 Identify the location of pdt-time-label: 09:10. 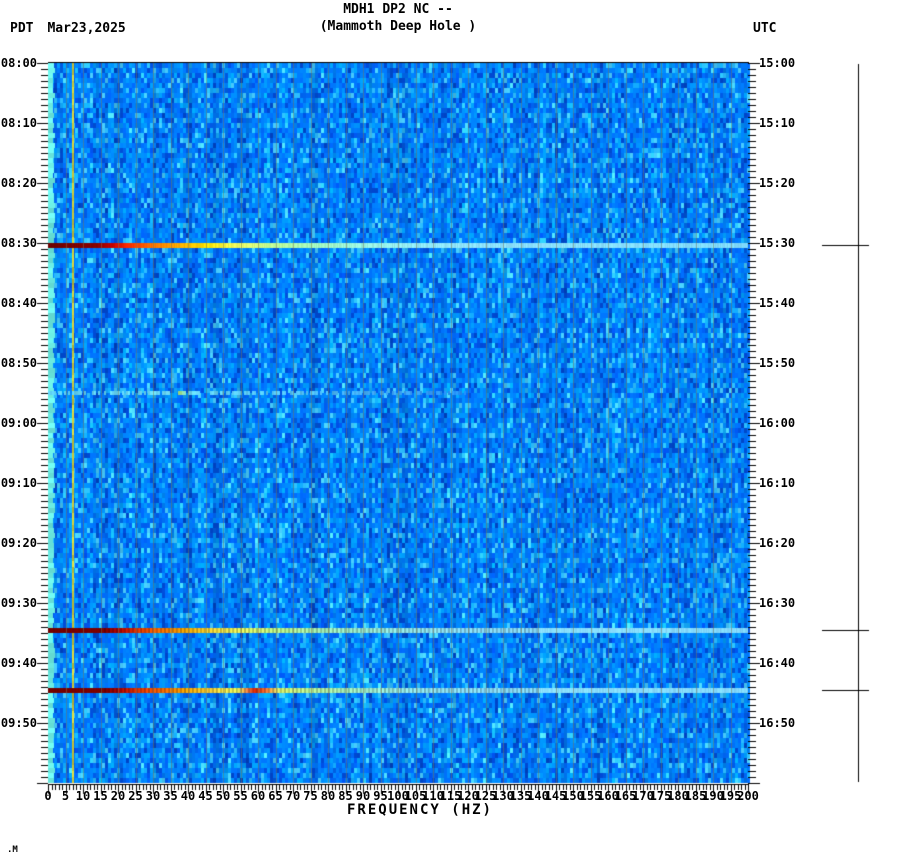
(18, 483).